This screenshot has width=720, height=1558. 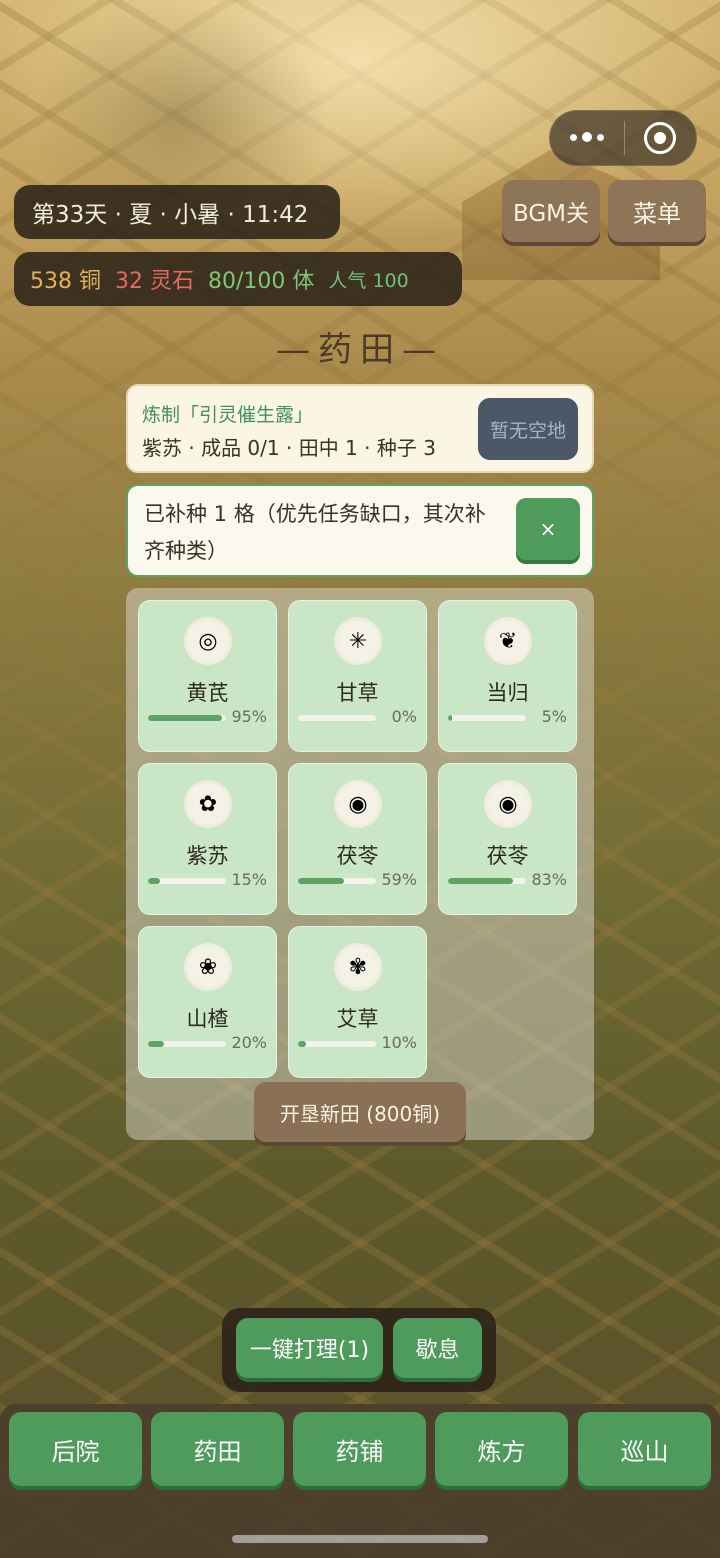 What do you see at coordinates (549, 879) in the screenshot?
I see `growth-percent: 83%` at bounding box center [549, 879].